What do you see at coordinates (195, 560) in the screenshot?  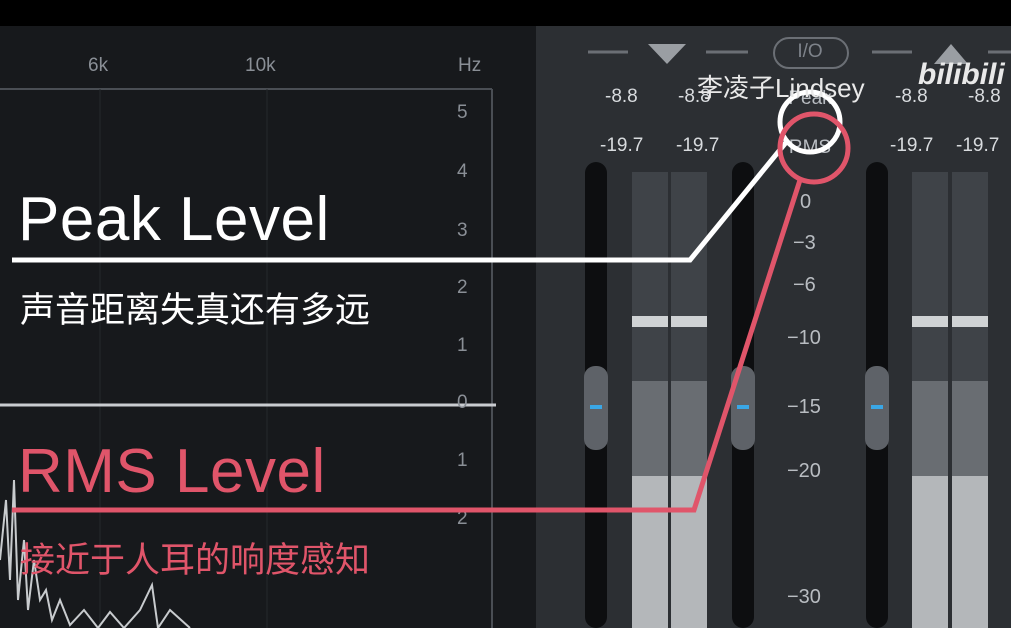 I see `rms-level-description: 接近于人耳的响度感知` at bounding box center [195, 560].